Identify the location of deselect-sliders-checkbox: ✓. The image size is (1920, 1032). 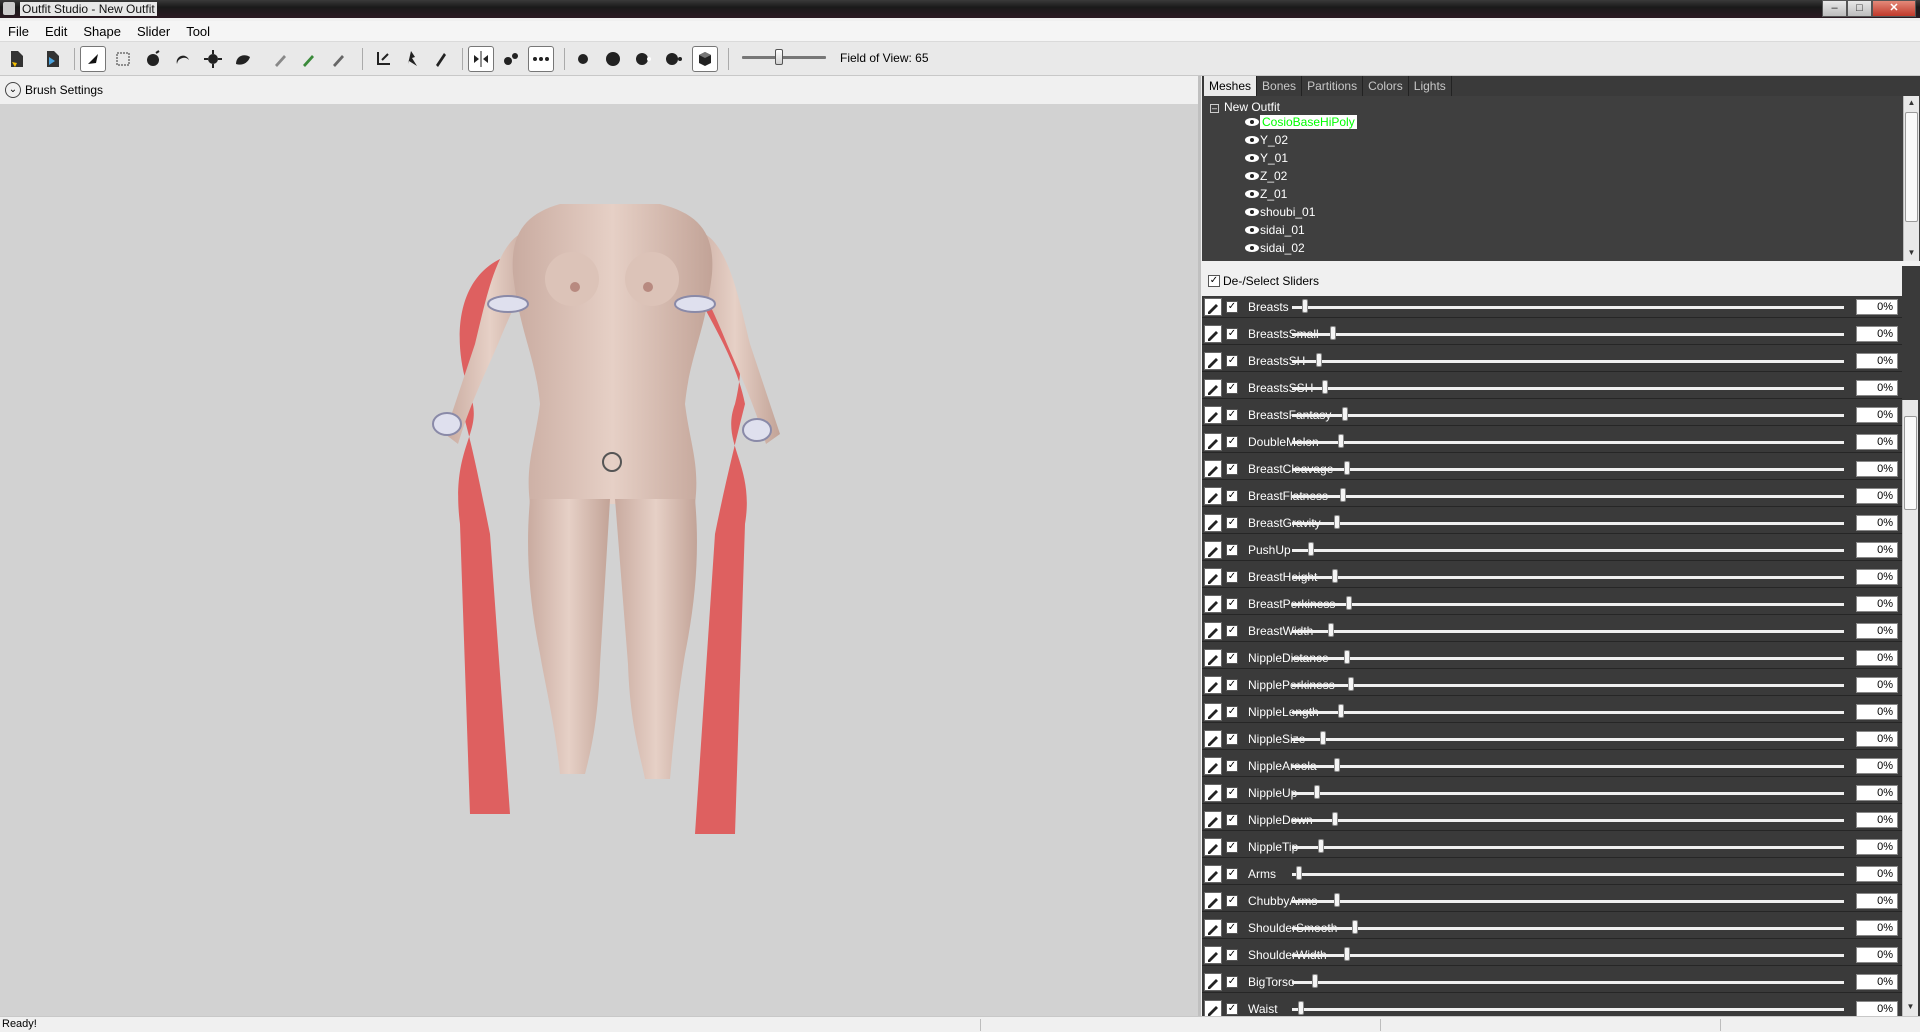
(1214, 281).